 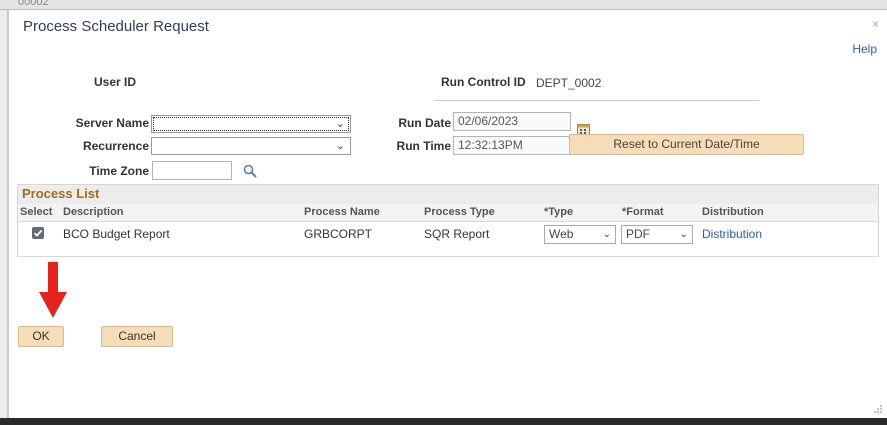 I want to click on column-header-type: *Type, so click(x=559, y=212).